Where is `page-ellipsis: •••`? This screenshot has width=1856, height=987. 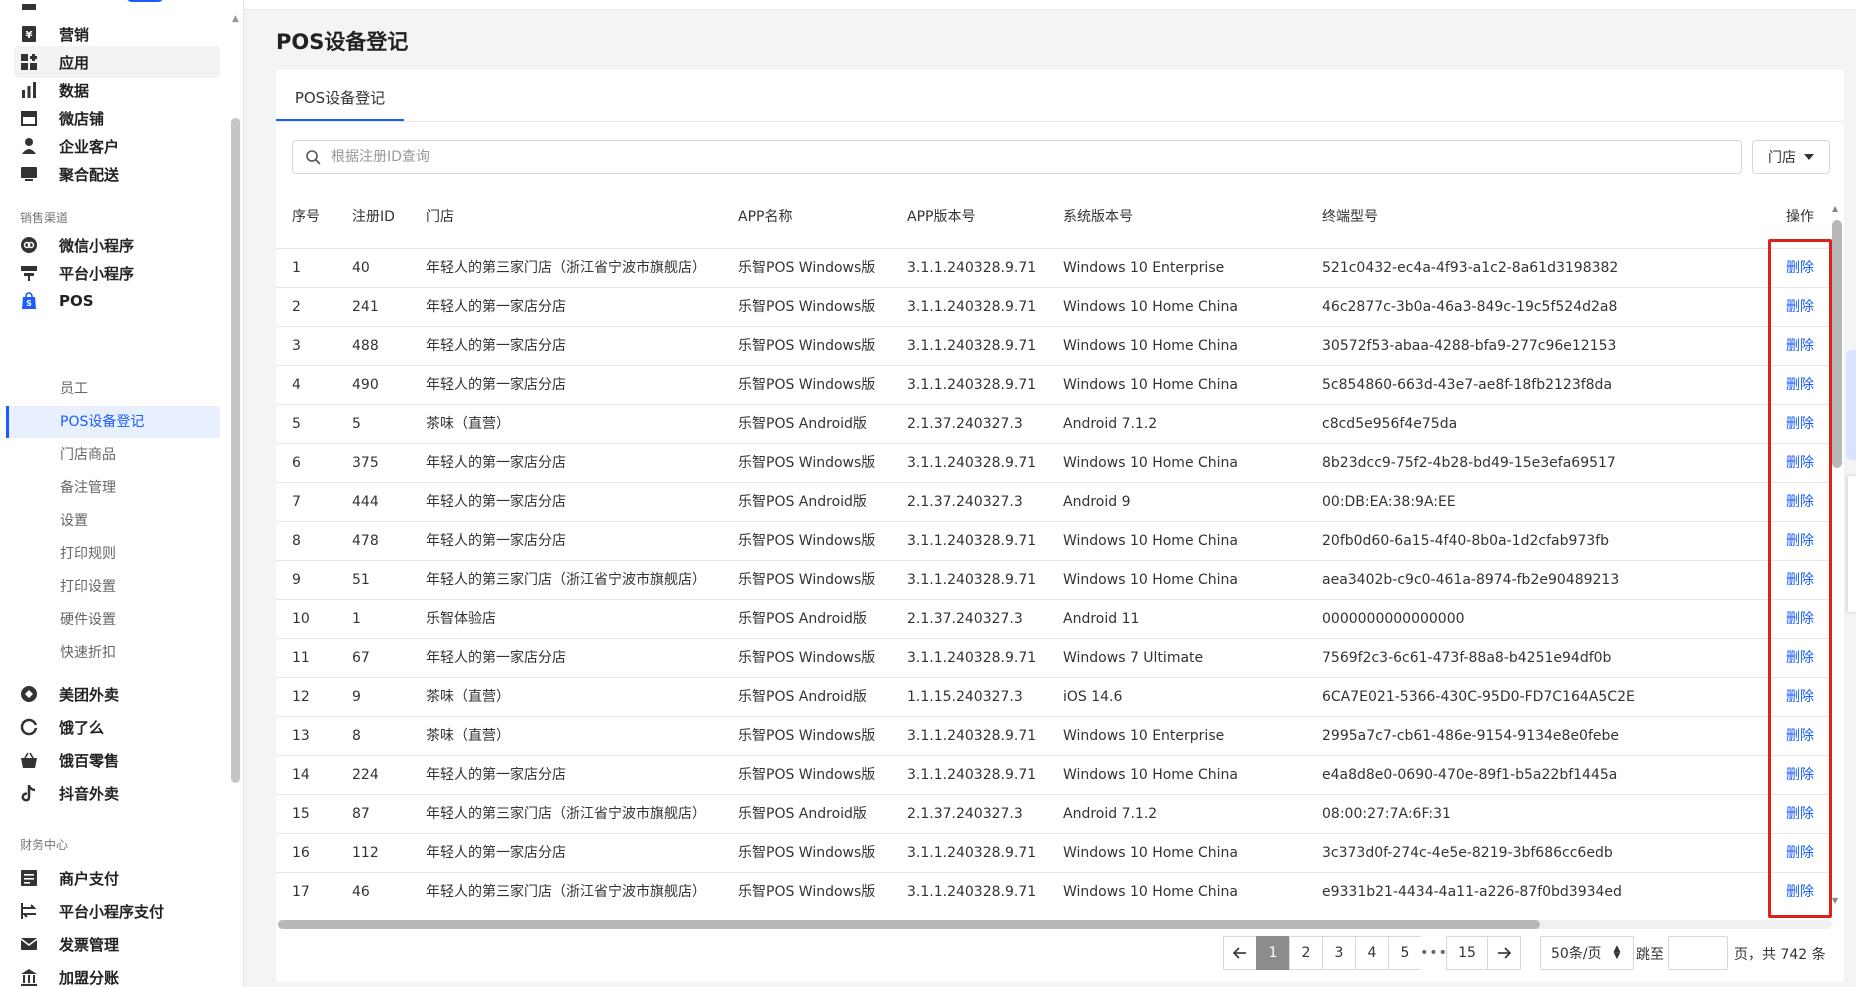 page-ellipsis: ••• is located at coordinates (1433, 953).